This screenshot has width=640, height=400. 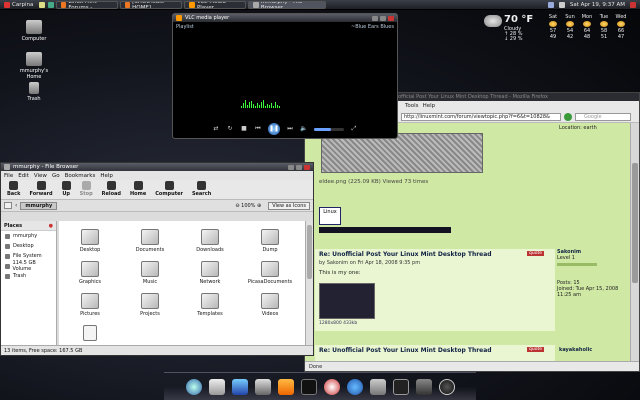 What do you see at coordinates (138, 189) in the screenshot?
I see `home-button: Home` at bounding box center [138, 189].